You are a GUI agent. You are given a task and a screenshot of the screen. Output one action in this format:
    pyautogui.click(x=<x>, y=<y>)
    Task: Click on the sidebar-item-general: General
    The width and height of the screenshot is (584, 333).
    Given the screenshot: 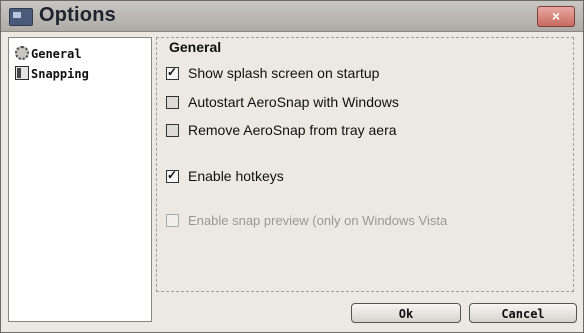 What is the action you would take?
    pyautogui.click(x=48, y=55)
    